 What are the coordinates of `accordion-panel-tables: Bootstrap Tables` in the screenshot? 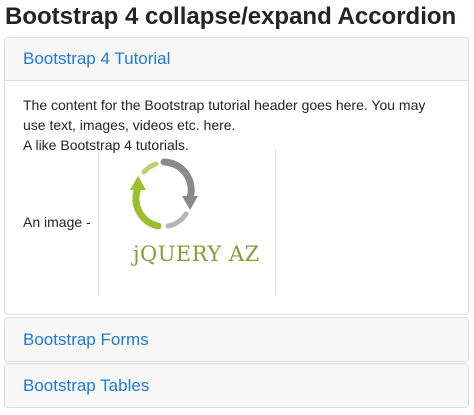 It's located at (236, 385).